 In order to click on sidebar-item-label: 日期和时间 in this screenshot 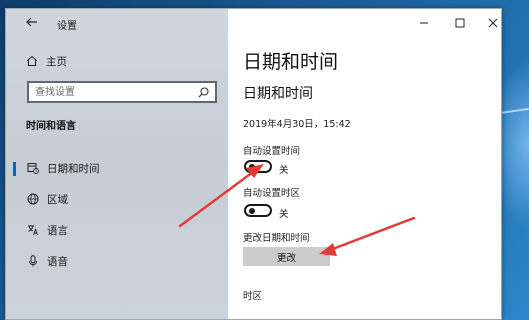, I will do `click(73, 168)`.